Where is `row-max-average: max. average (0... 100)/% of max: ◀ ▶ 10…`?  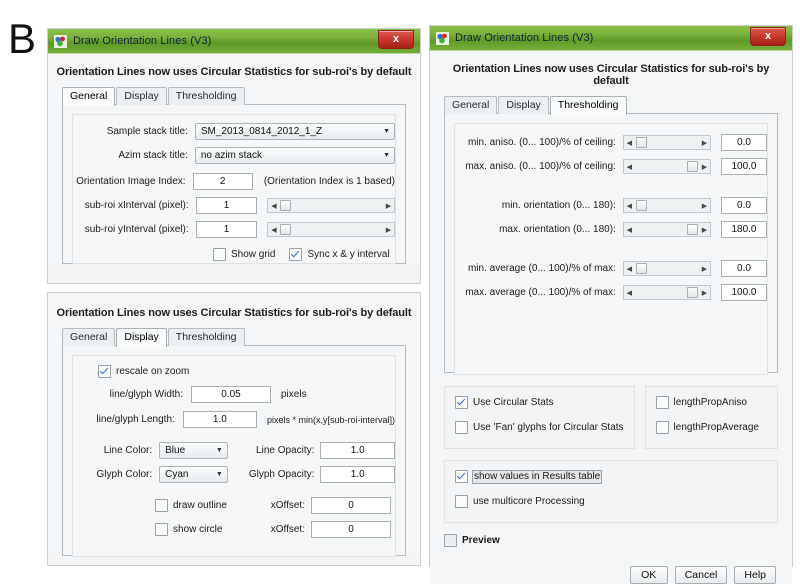
row-max-average: max. average (0... 100)/% of max: ◀ ▶ 10… is located at coordinates (611, 292).